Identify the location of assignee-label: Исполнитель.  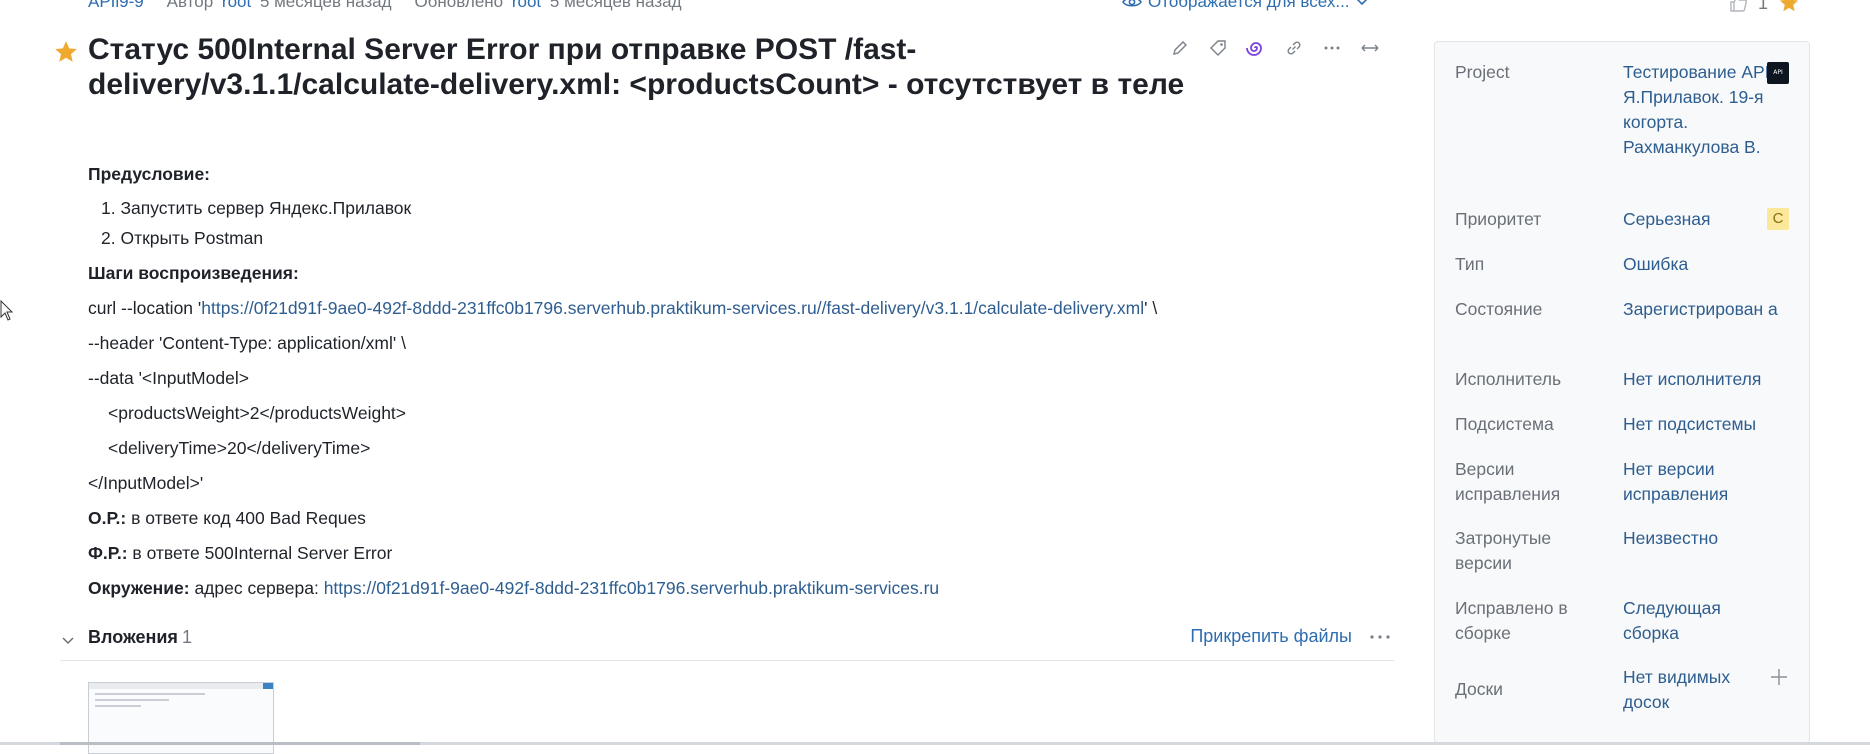
(1508, 379).